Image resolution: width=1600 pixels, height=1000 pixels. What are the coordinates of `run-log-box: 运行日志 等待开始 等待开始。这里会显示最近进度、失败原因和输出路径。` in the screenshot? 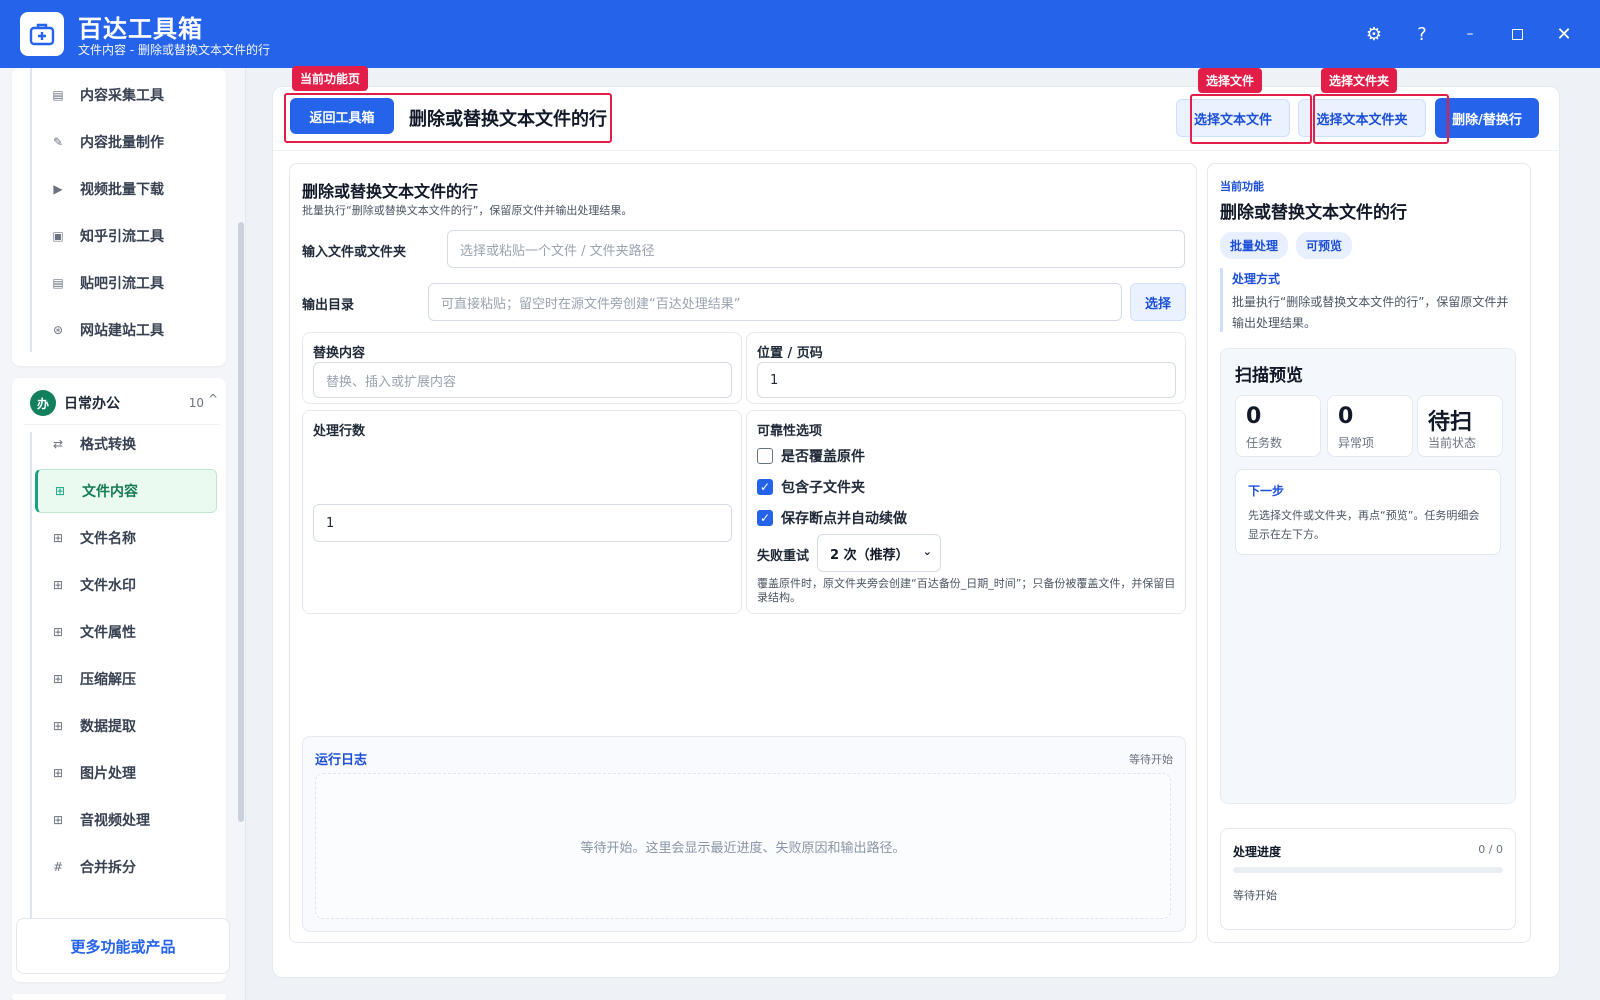 It's located at (744, 834).